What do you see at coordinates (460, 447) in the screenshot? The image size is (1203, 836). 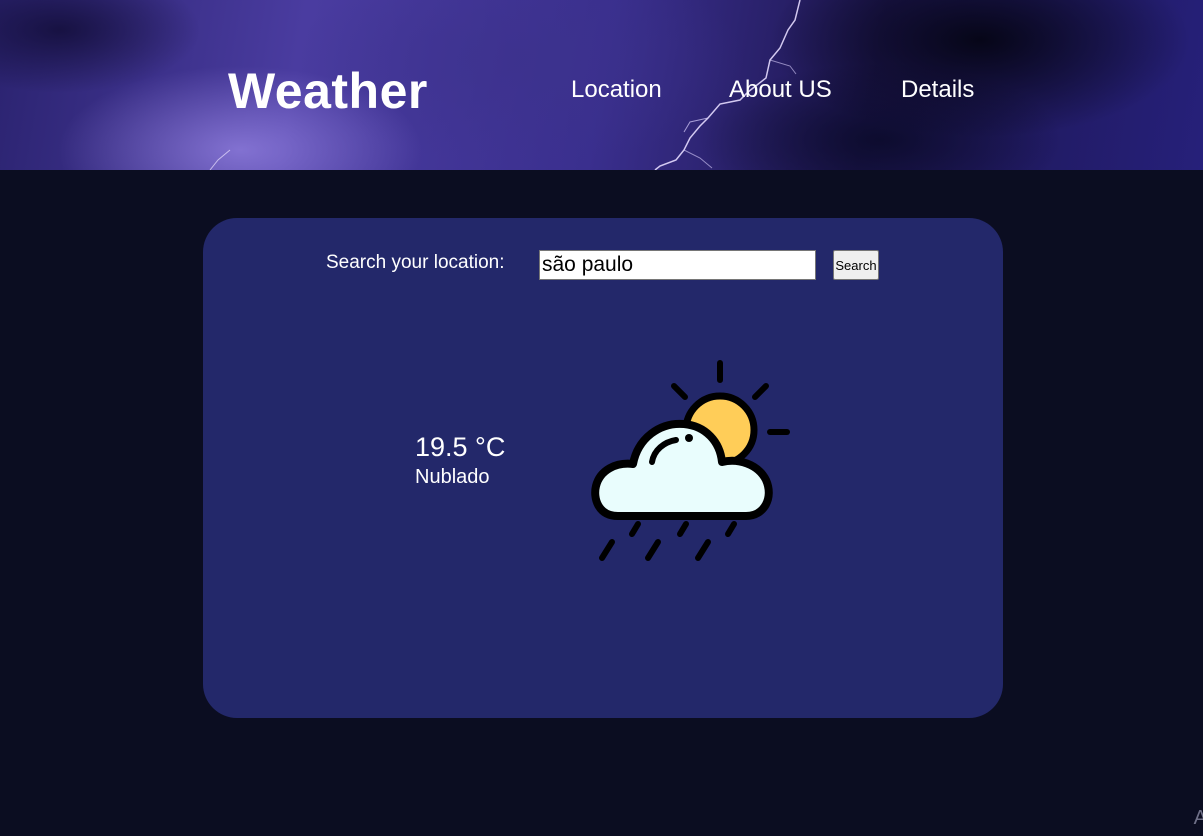 I see `temperature-value: 19.5 °C` at bounding box center [460, 447].